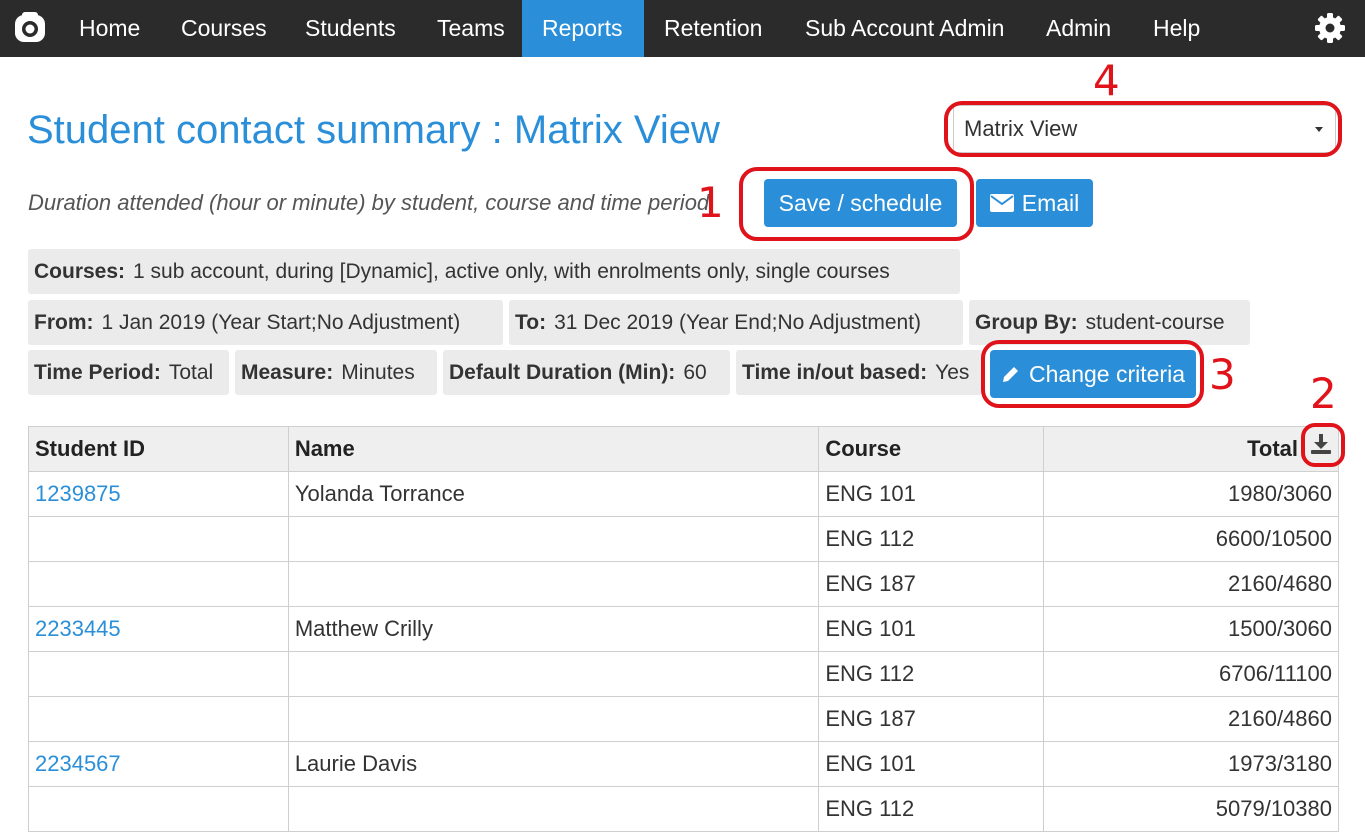 This screenshot has height=835, width=1365. I want to click on criteria-time-period: Time Period: Total, so click(128, 372).